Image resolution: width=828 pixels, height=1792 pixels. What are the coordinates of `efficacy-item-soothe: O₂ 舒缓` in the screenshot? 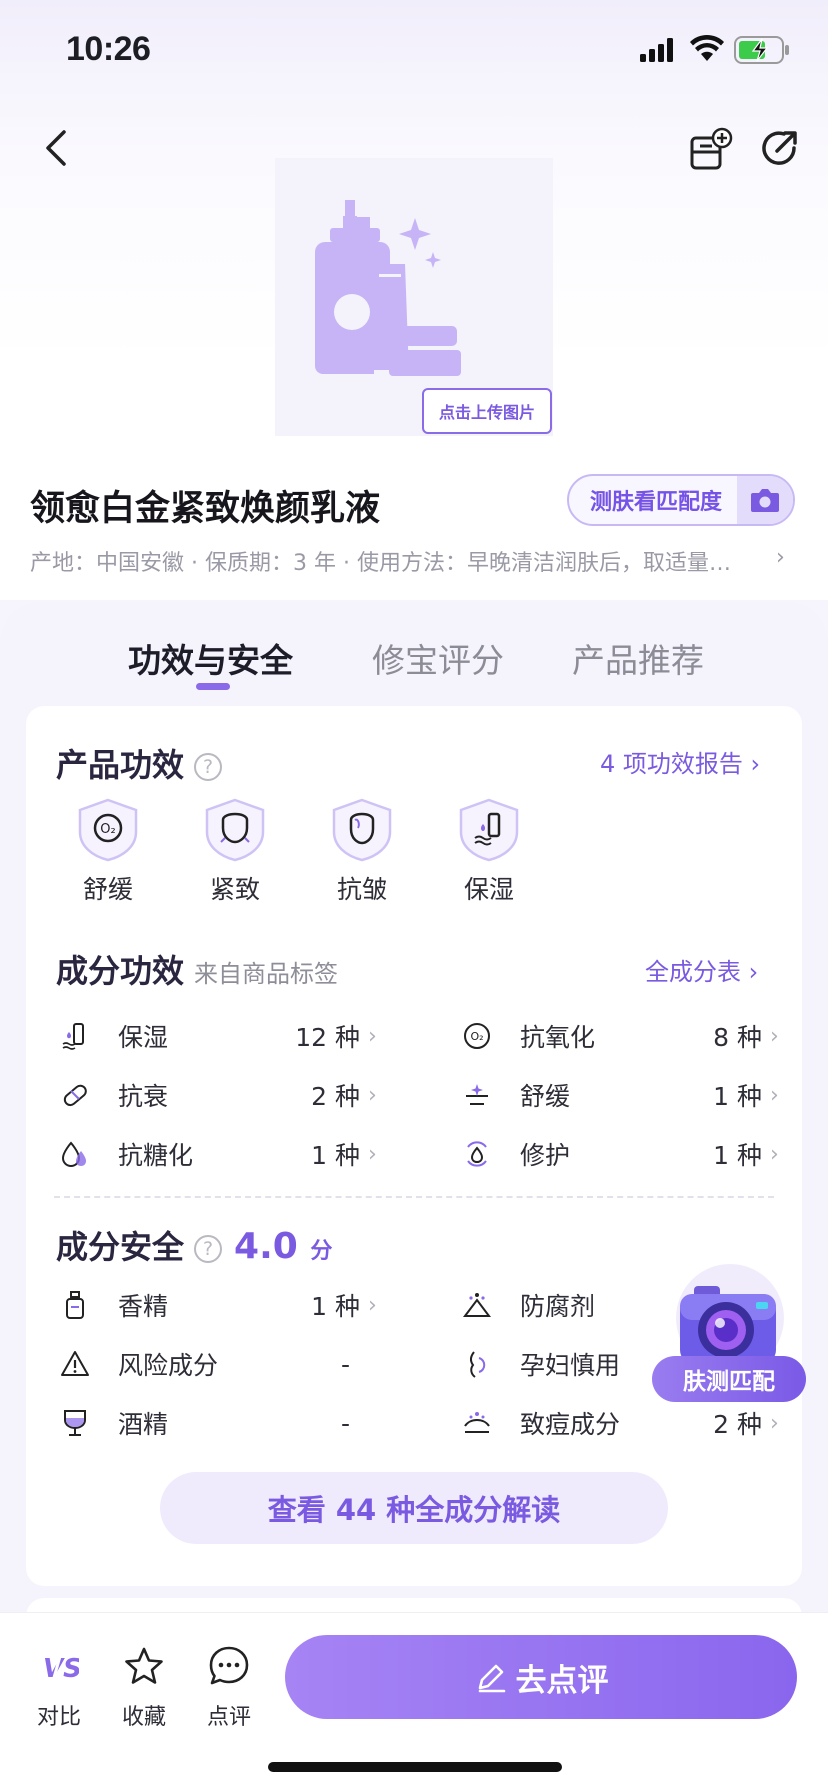 It's located at (108, 851).